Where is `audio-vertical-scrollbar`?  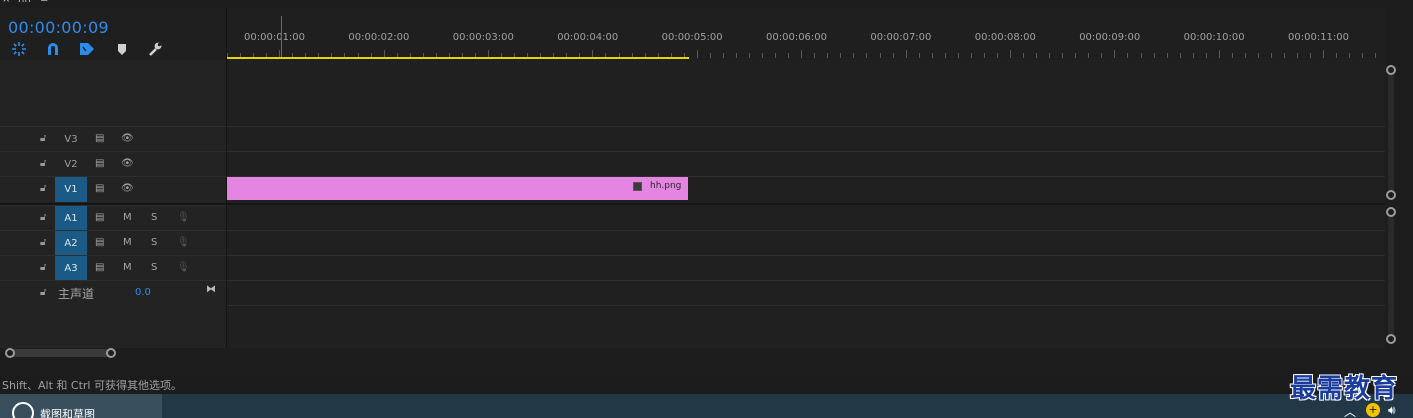 audio-vertical-scrollbar is located at coordinates (1391, 276).